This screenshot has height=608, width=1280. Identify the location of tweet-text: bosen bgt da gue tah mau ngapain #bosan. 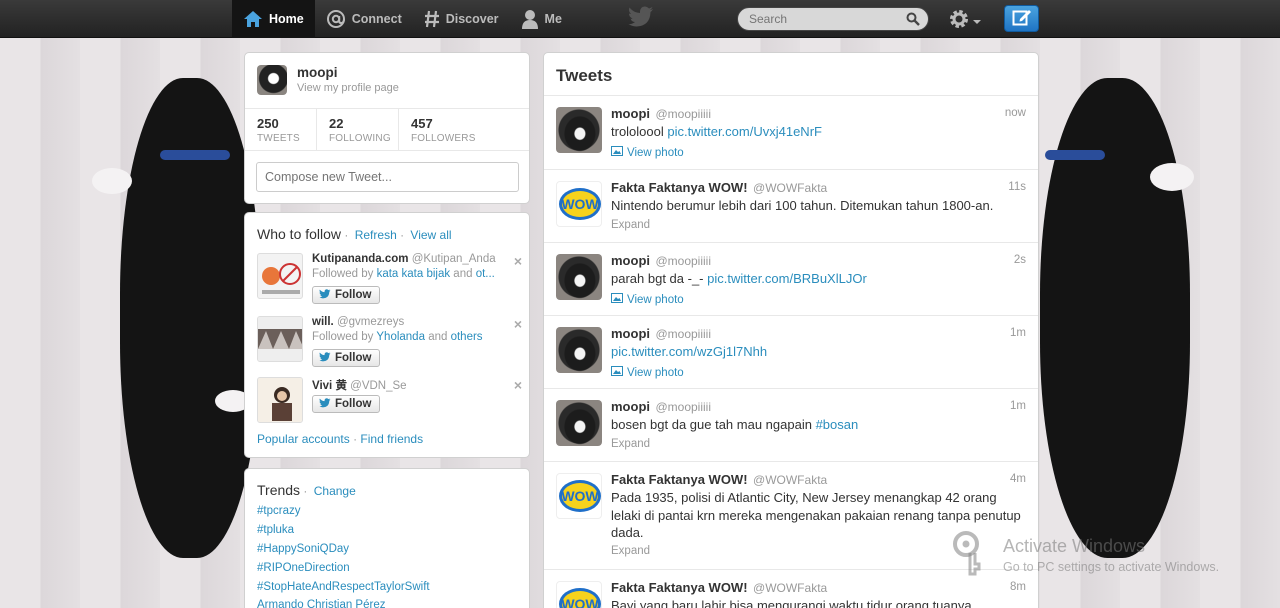
(816, 425).